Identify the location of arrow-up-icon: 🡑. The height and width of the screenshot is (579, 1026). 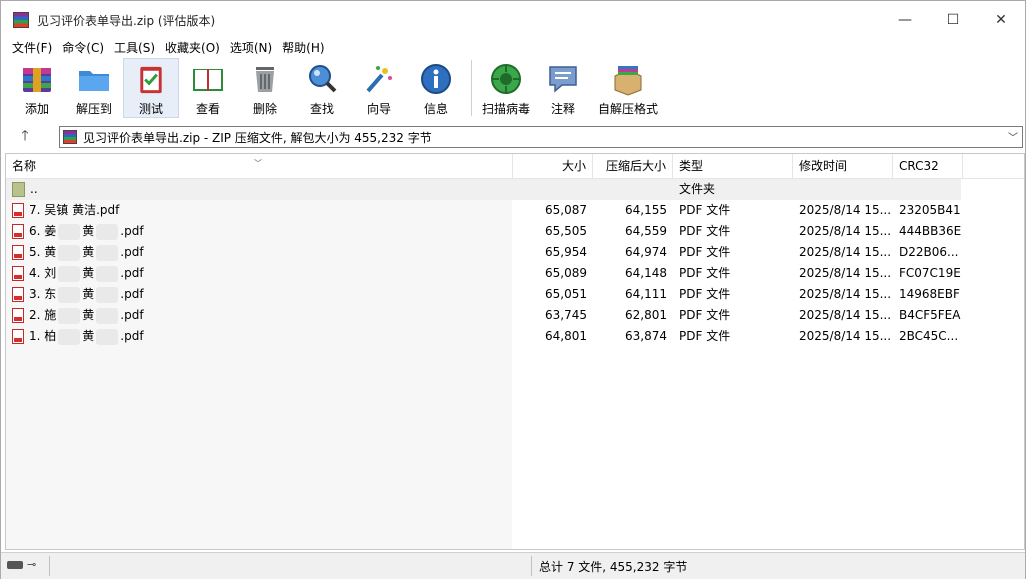
(25, 136).